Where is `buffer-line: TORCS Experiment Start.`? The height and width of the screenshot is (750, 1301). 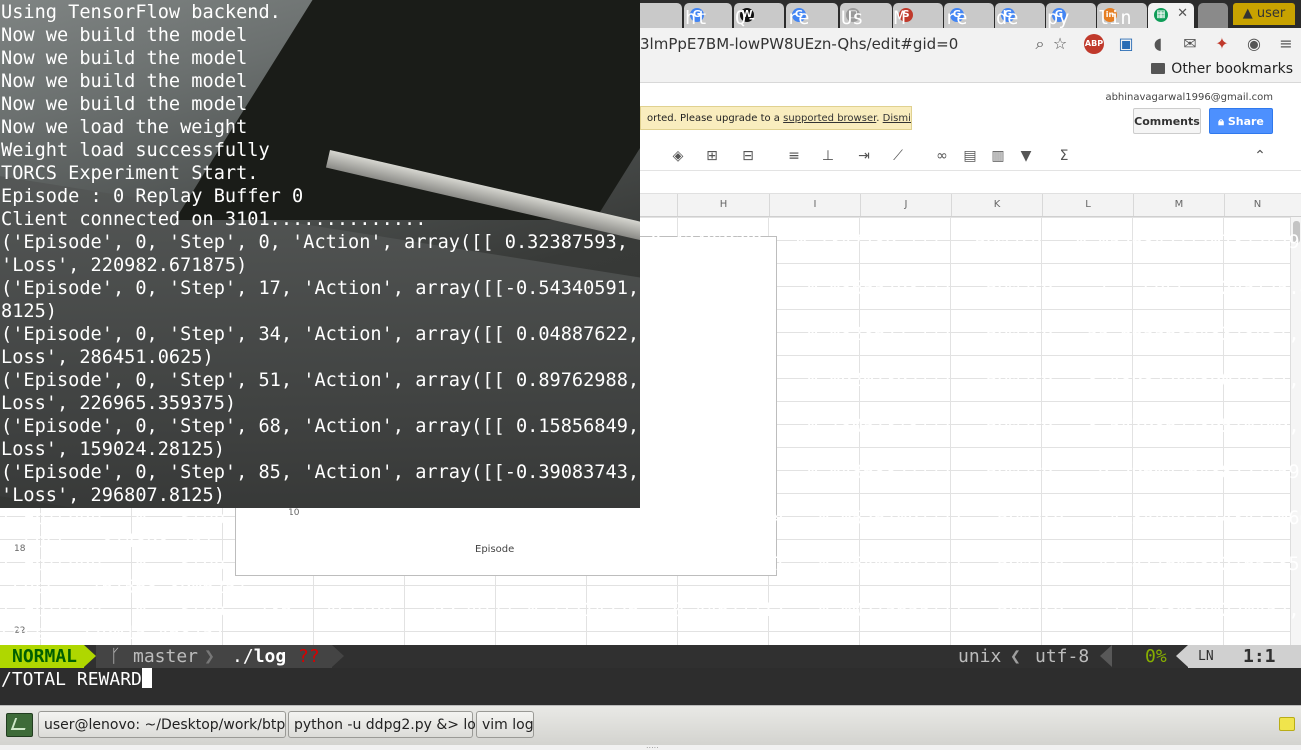 buffer-line: TORCS Experiment Start. is located at coordinates (130, 173).